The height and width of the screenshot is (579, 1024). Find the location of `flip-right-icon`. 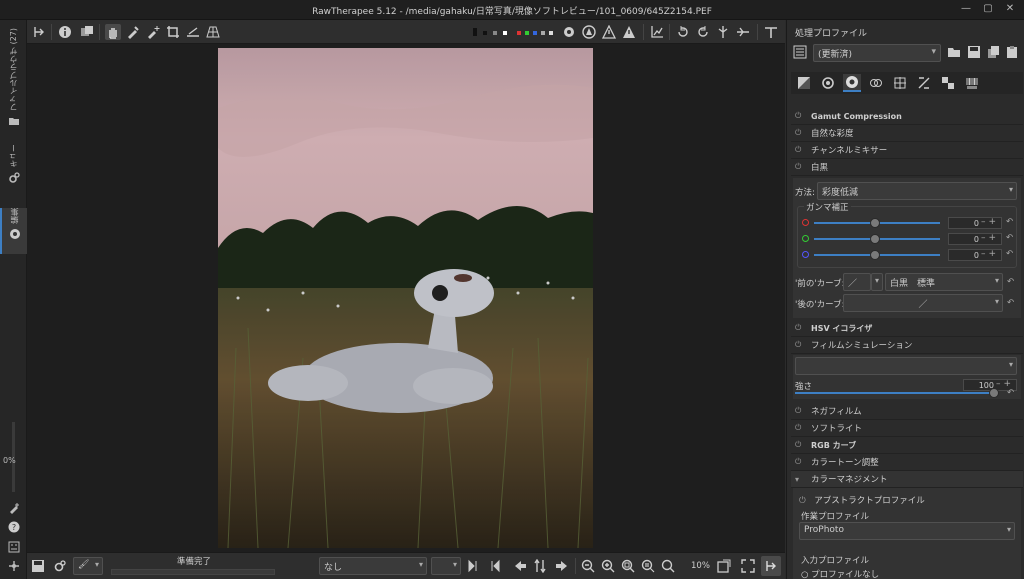

flip-right-icon is located at coordinates (494, 566).